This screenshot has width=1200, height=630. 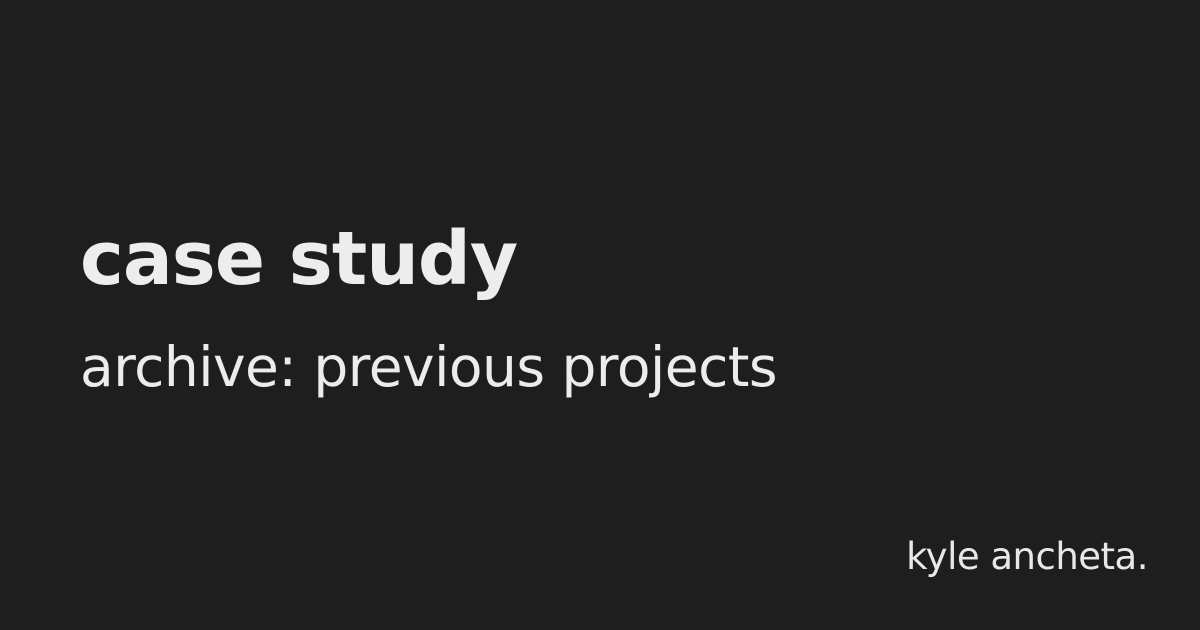 What do you see at coordinates (1027, 556) in the screenshot?
I see `author-signature: kyle ancheta.` at bounding box center [1027, 556].